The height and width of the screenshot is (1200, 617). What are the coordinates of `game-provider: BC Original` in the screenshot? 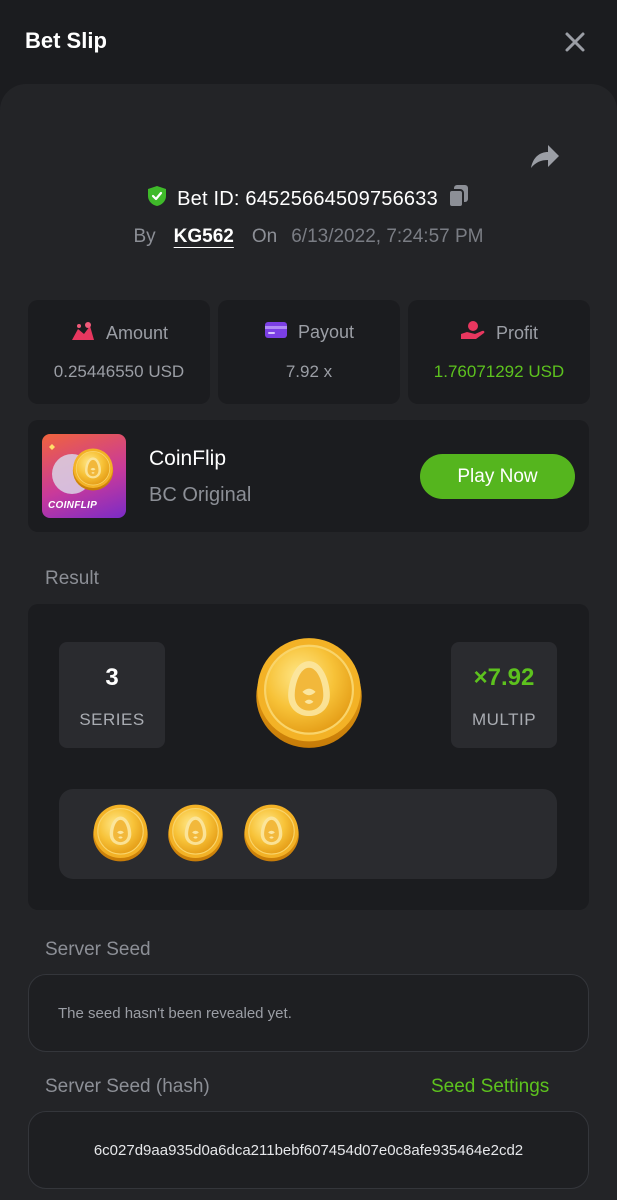 It's located at (200, 495).